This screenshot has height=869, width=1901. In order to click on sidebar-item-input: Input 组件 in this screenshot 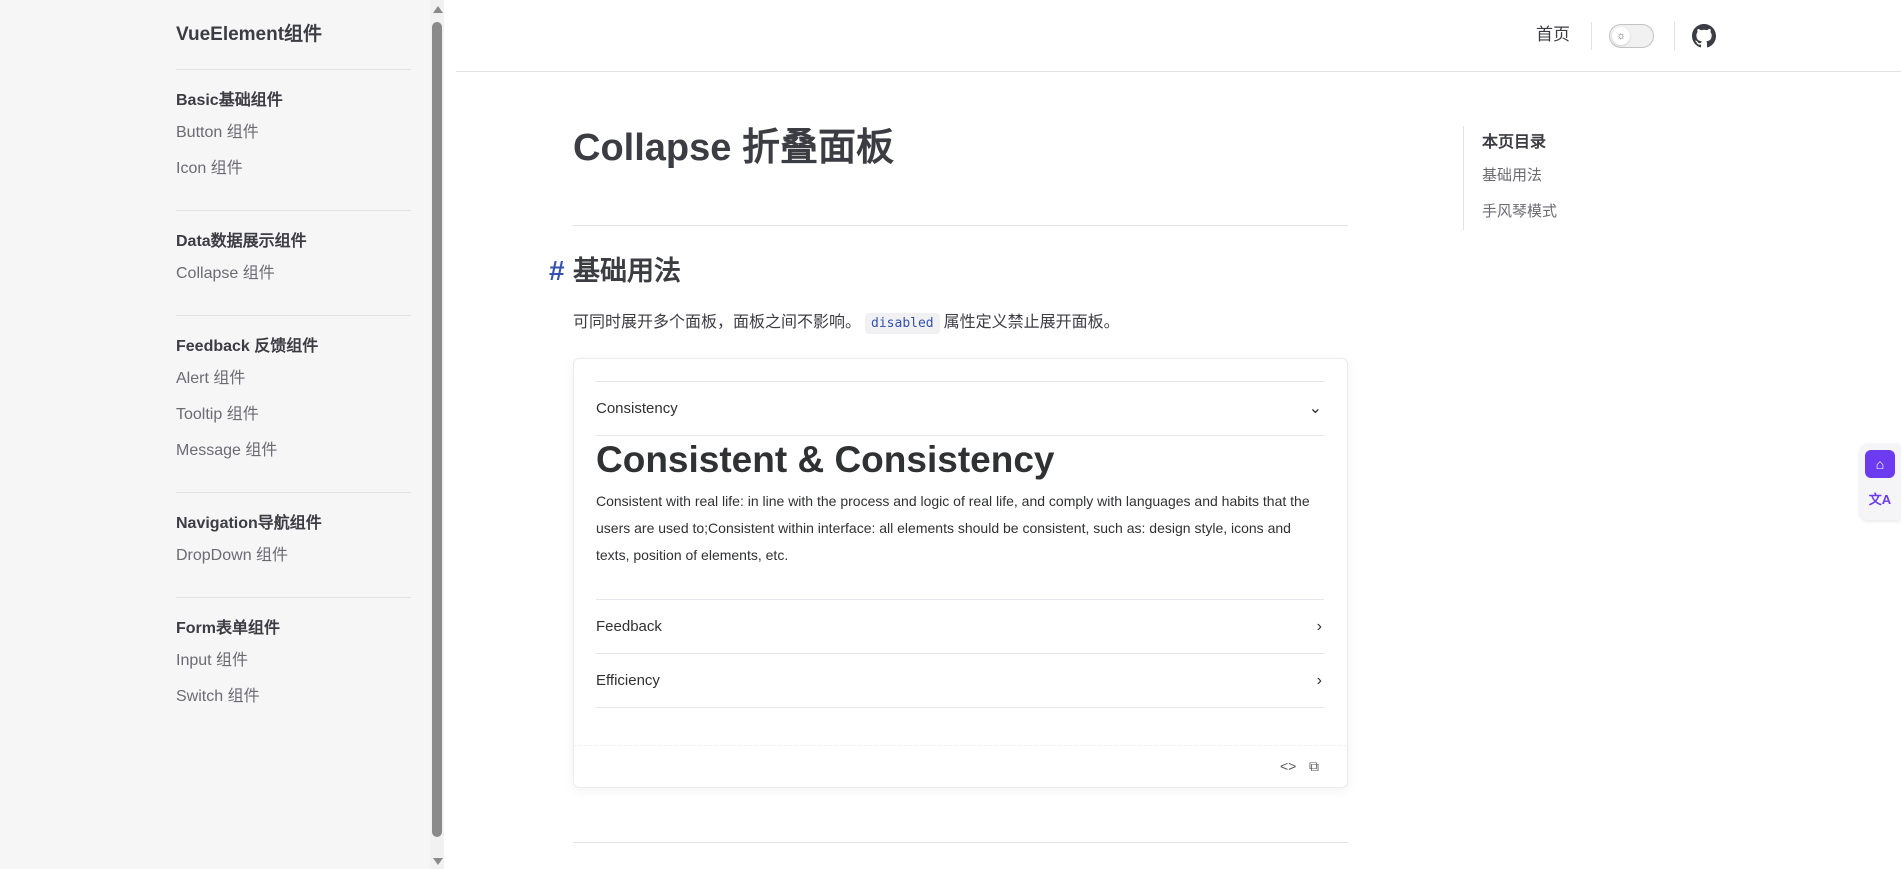, I will do `click(293, 666)`.